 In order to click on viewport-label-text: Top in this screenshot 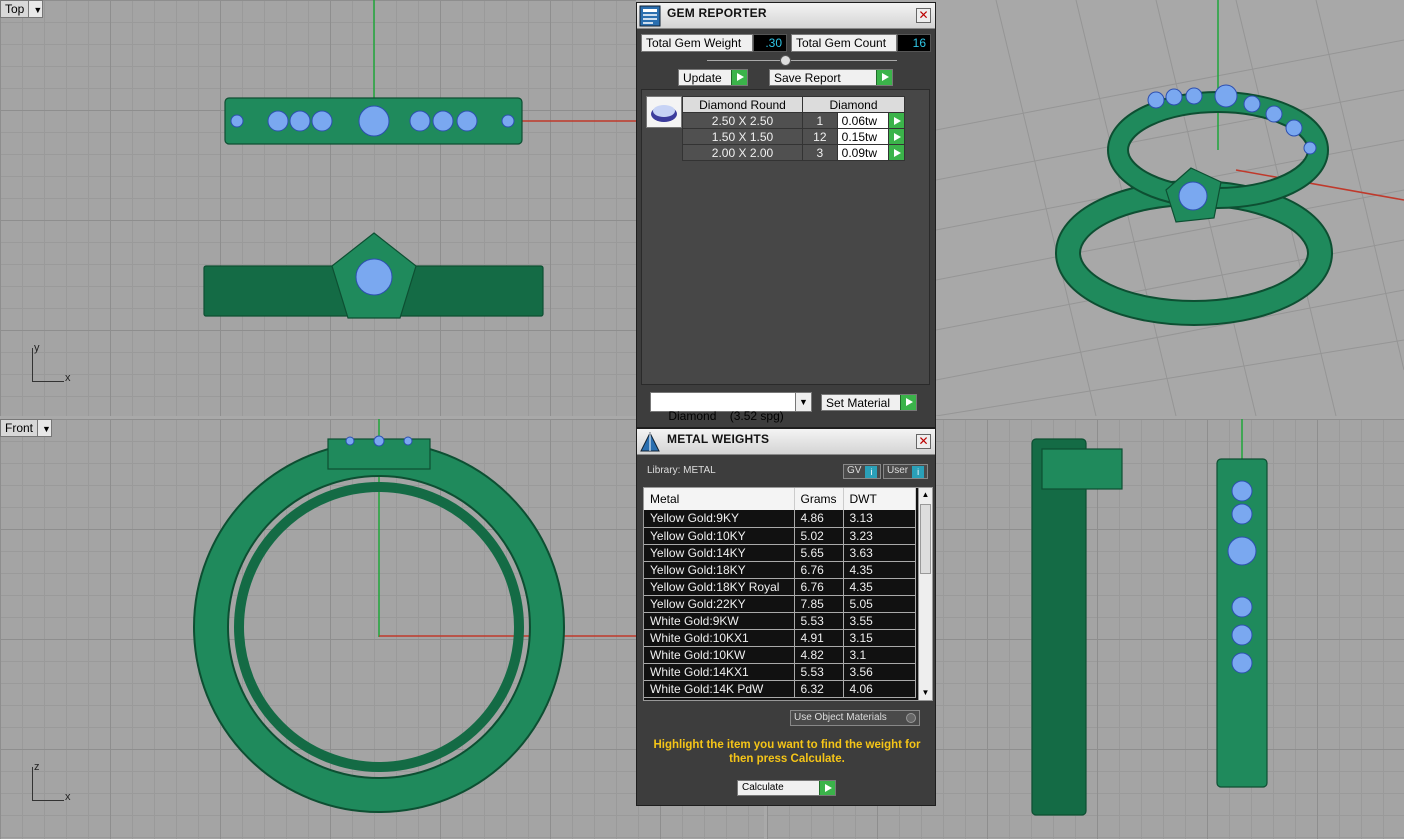, I will do `click(15, 9)`.